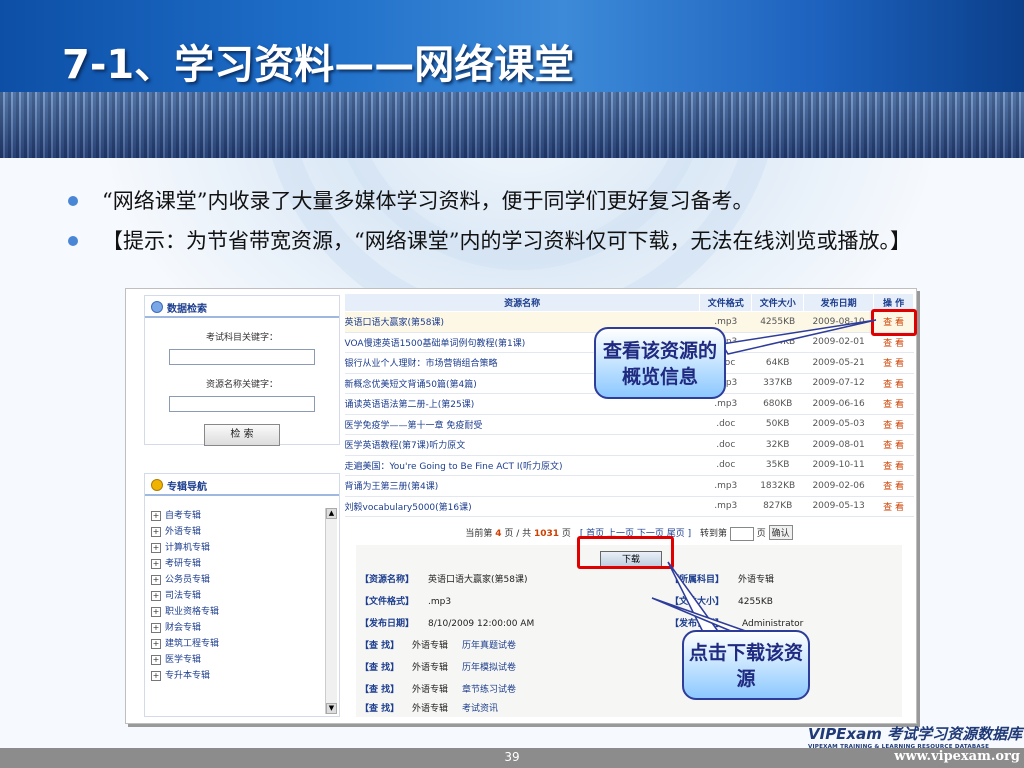 The width and height of the screenshot is (1024, 768). Describe the element at coordinates (236, 516) in the screenshot. I see `nav-item: 自考专辑` at that location.